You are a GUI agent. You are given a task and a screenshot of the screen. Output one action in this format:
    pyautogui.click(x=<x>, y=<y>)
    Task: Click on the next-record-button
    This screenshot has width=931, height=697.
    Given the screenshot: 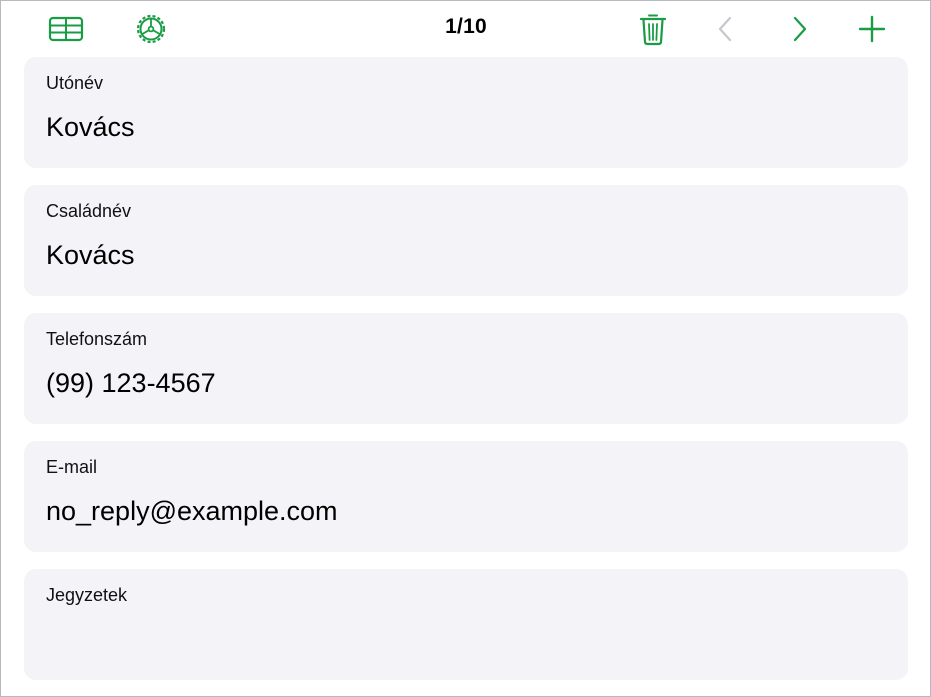 What is the action you would take?
    pyautogui.click(x=800, y=29)
    